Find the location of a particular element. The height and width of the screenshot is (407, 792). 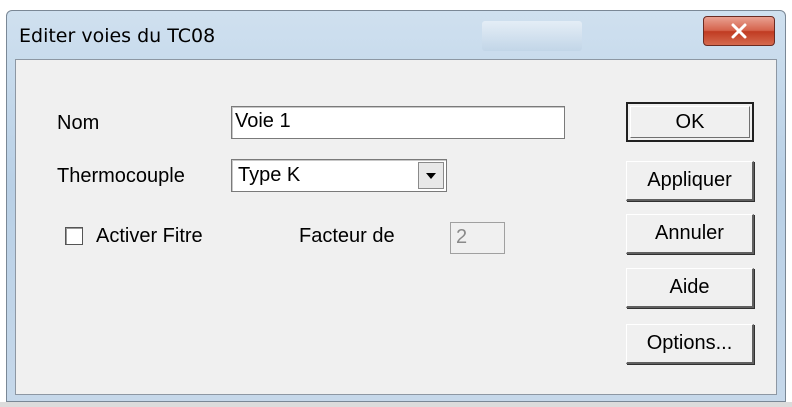

title-bar: Editer voies du TC08 is located at coordinates (396, 35).